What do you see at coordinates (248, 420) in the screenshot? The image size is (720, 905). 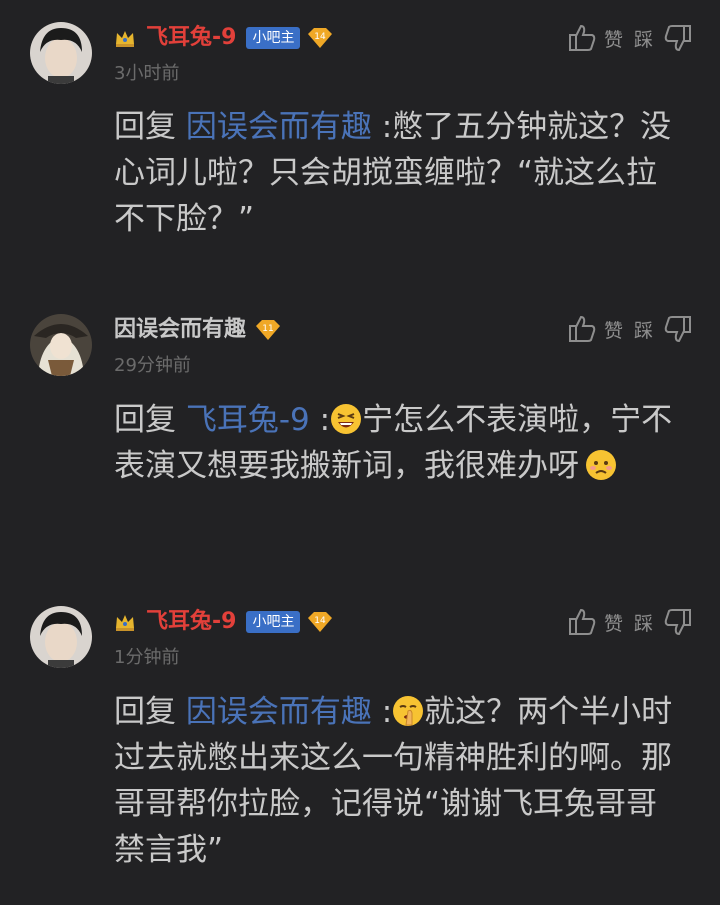 I see `reply-to-user: 飞耳兔-9` at bounding box center [248, 420].